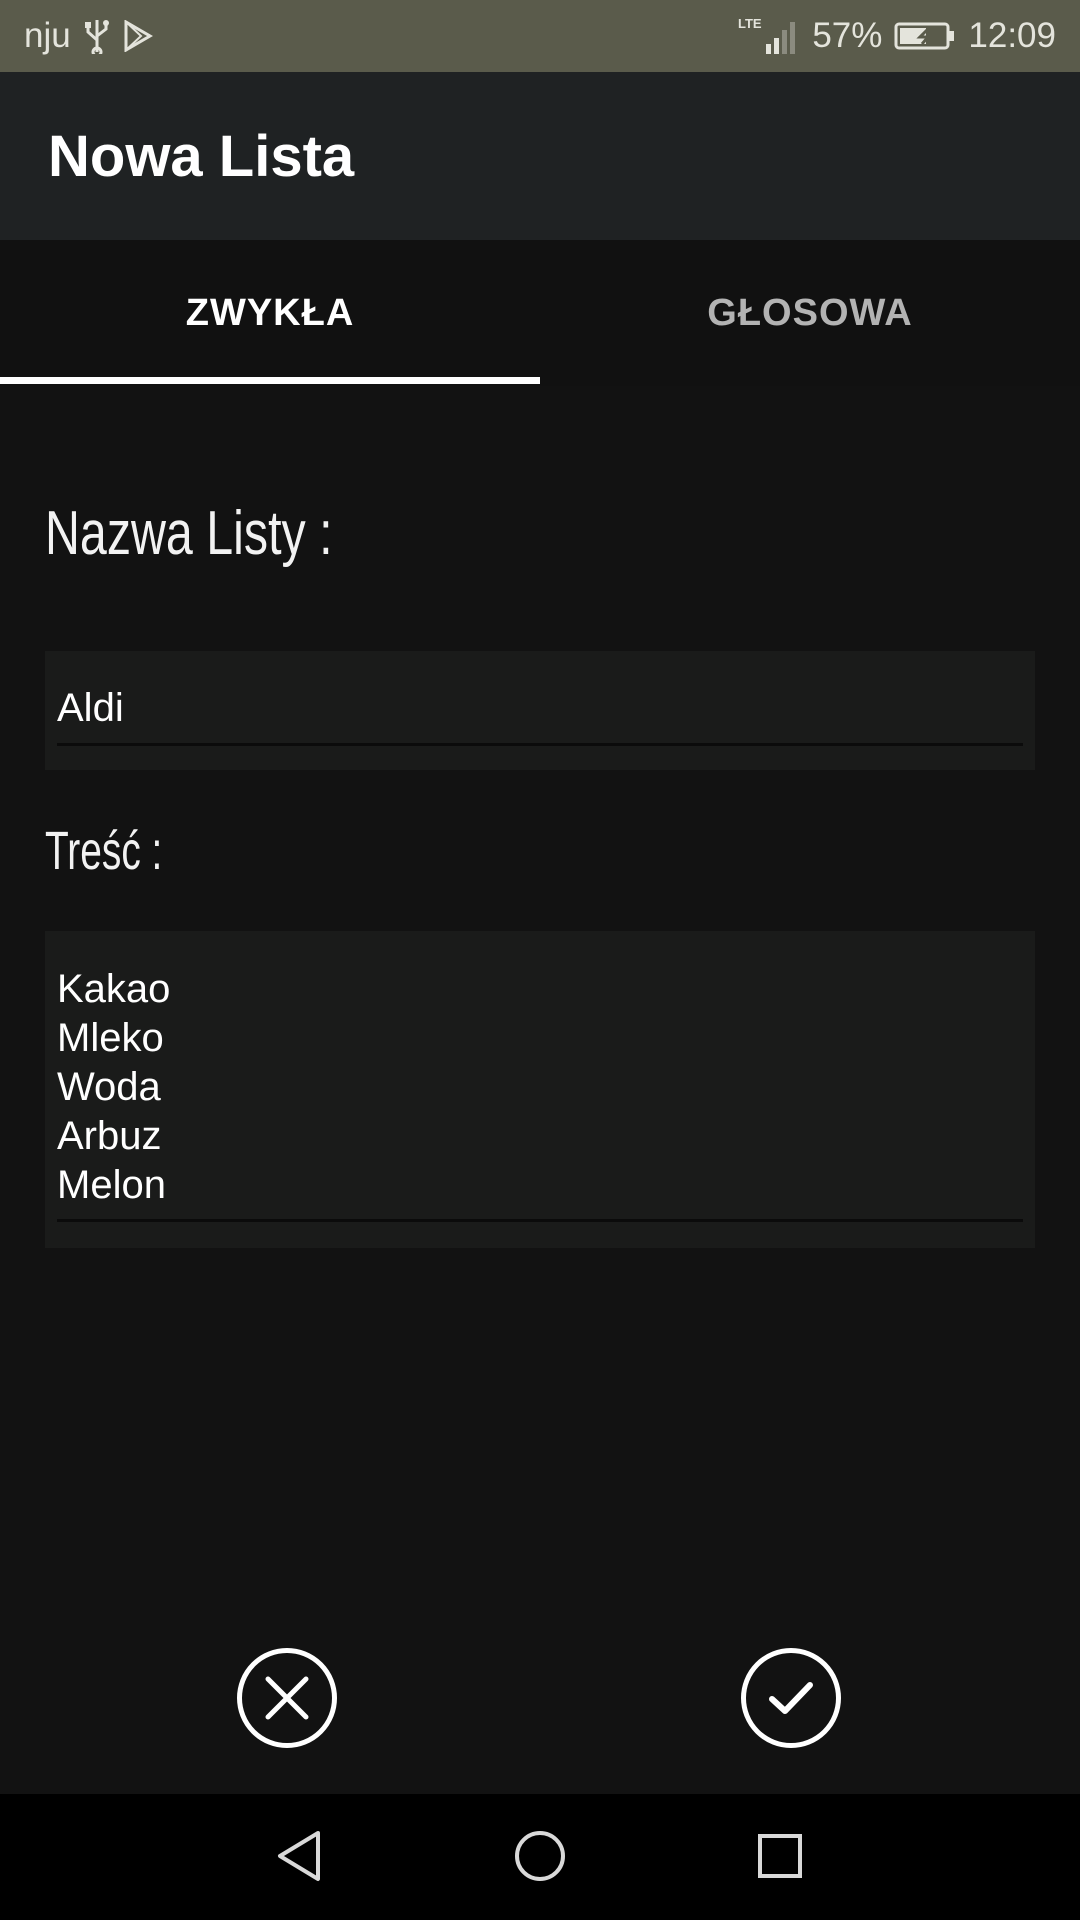 The width and height of the screenshot is (1080, 1920). I want to click on battery-percent: 57%, so click(847, 35).